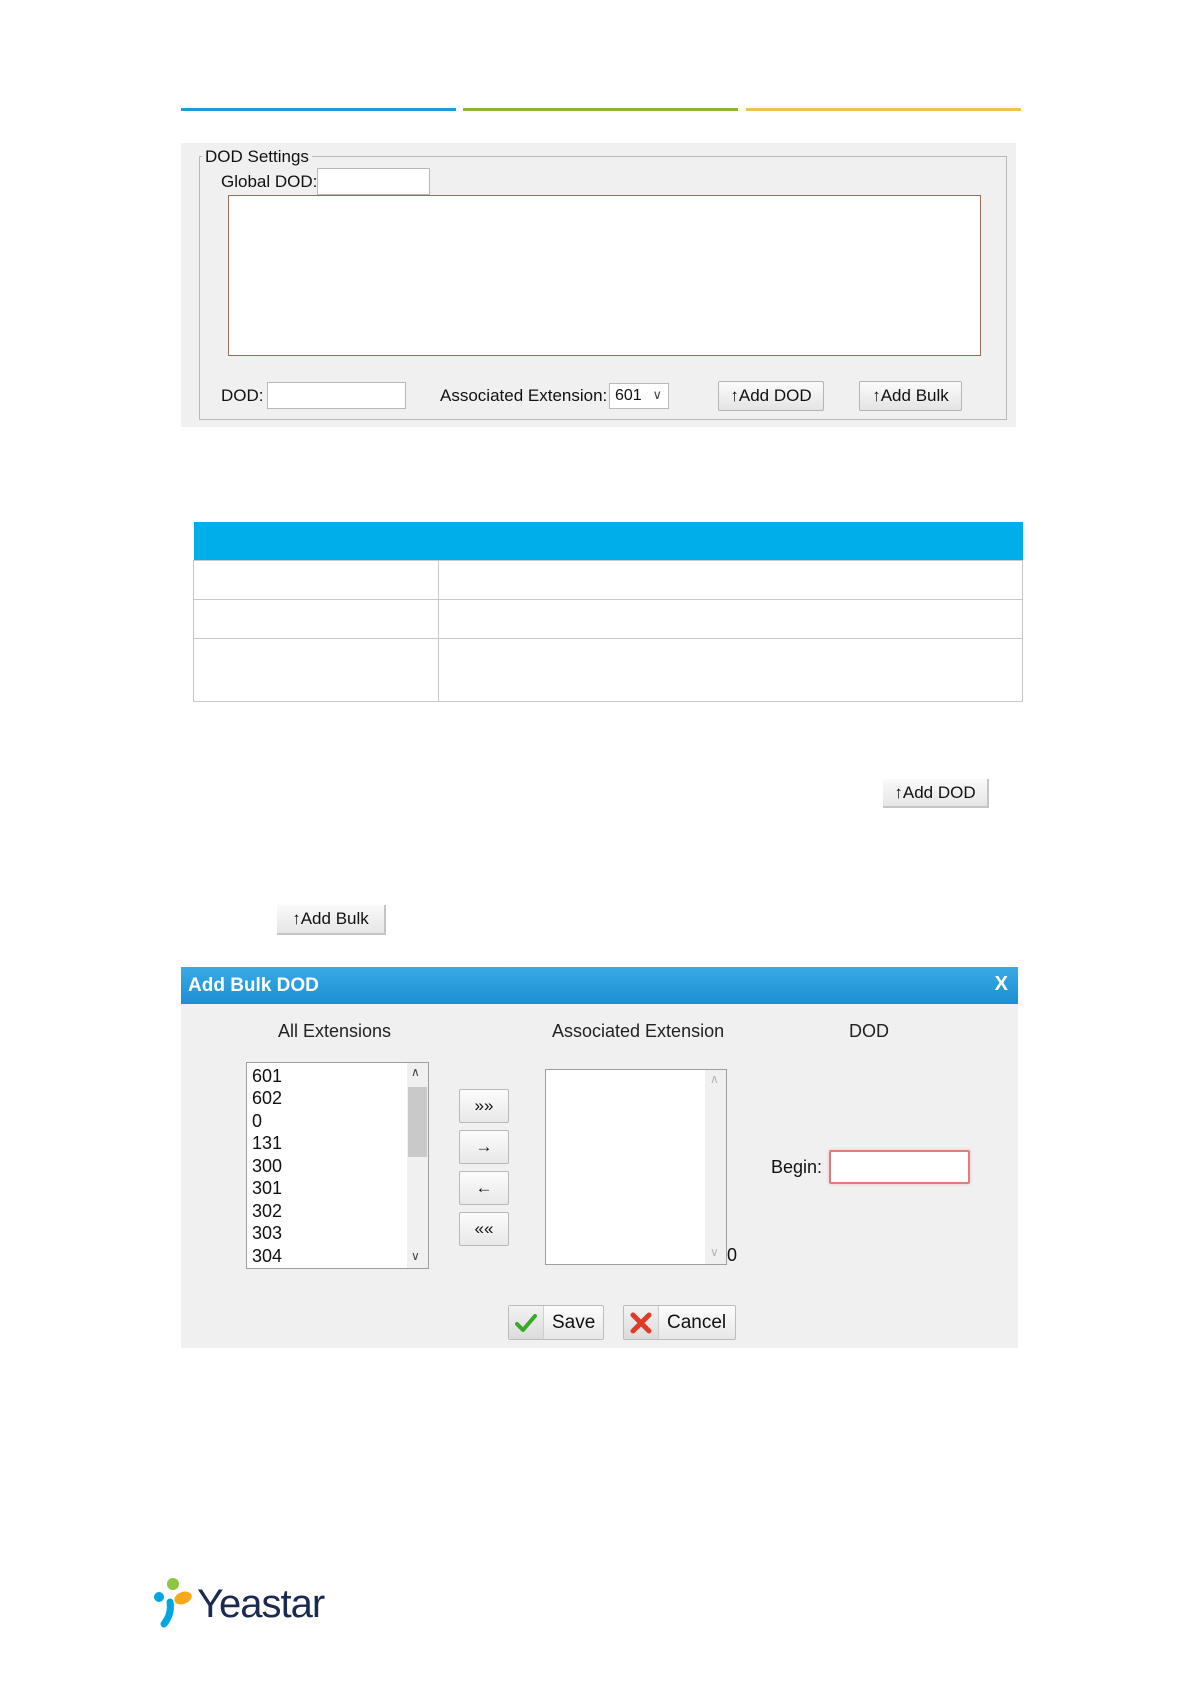 Image resolution: width=1191 pixels, height=1684 pixels. Describe the element at coordinates (267, 1143) in the screenshot. I see `list-item: 131` at that location.